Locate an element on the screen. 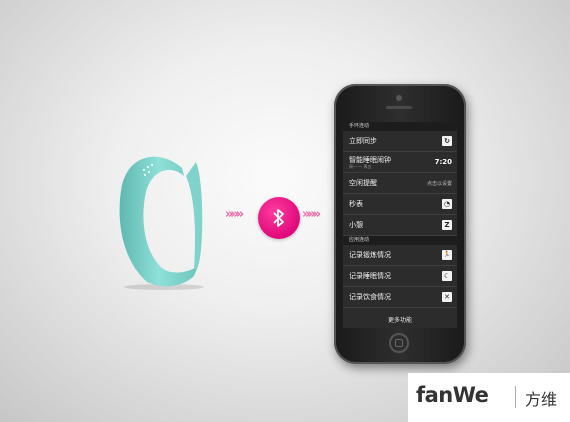  moon-icon: ☾ is located at coordinates (447, 276).